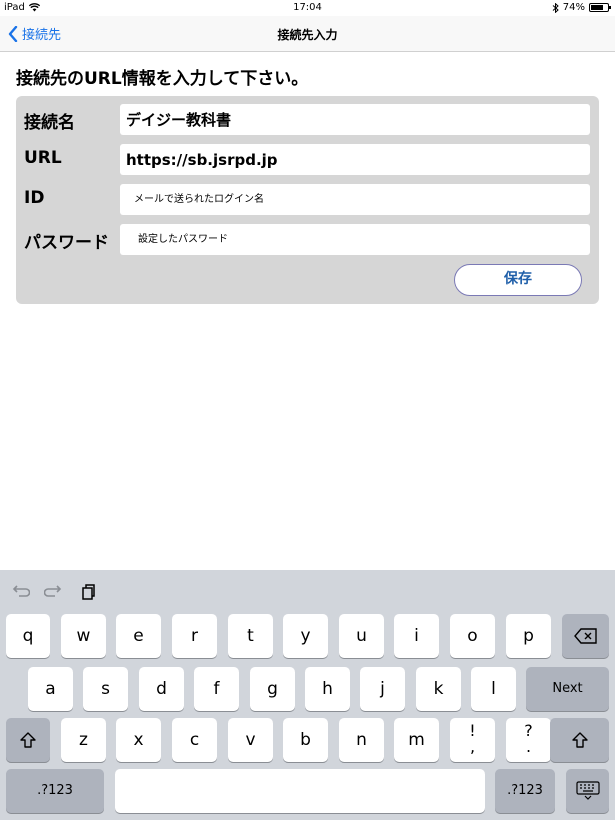 The height and width of the screenshot is (820, 615). Describe the element at coordinates (161, 689) in the screenshot. I see `key-d: d` at that location.